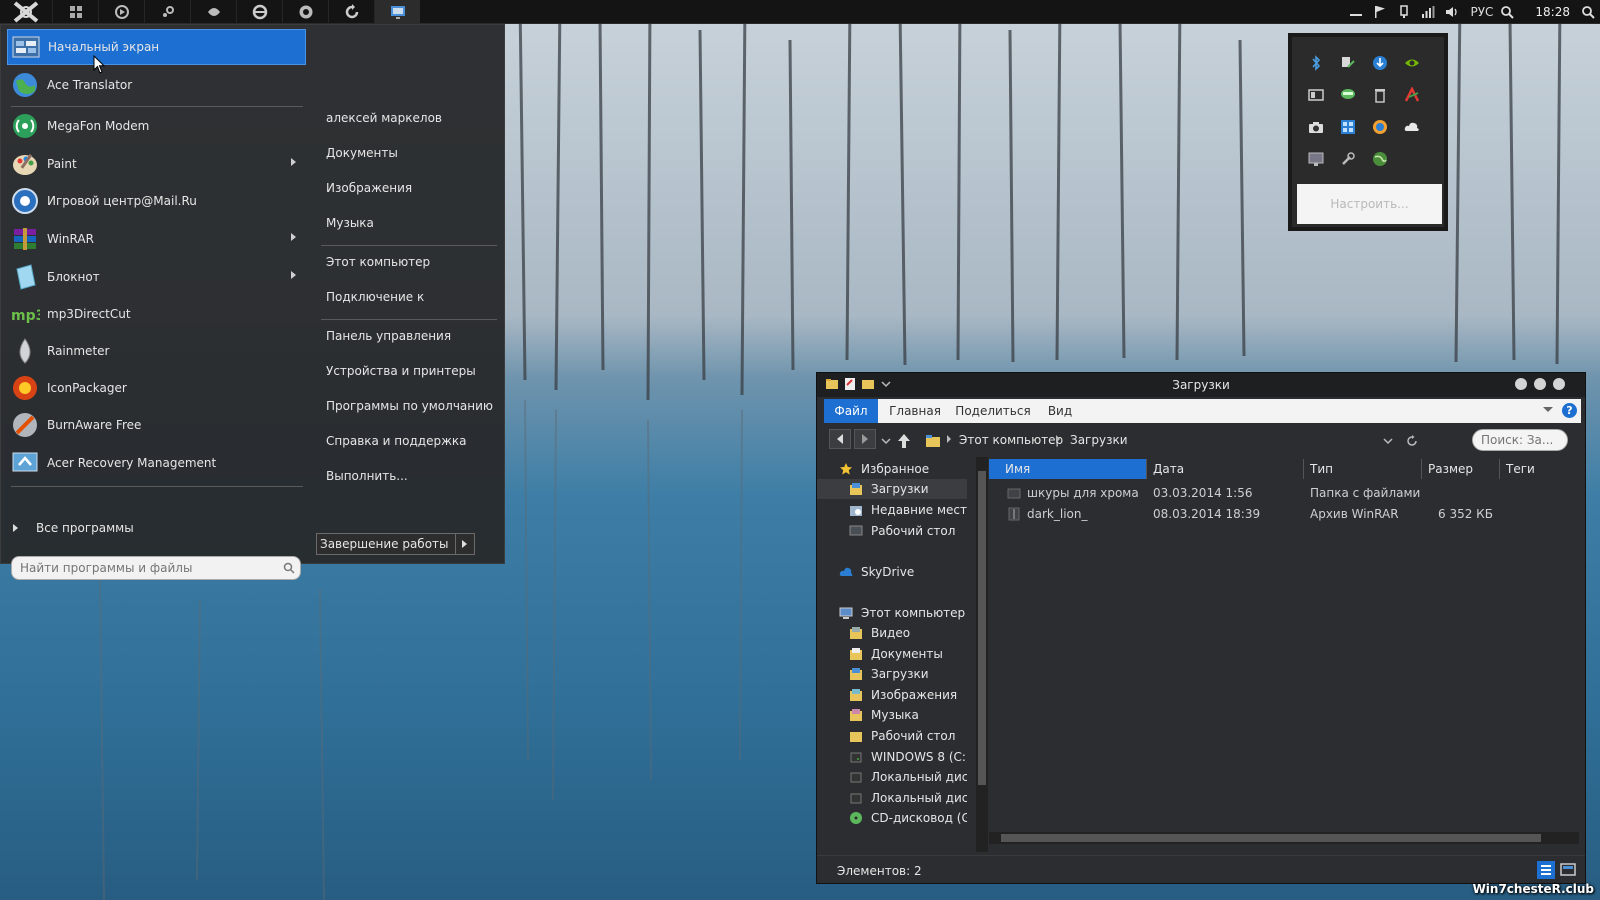  What do you see at coordinates (213, 12) in the screenshot?
I see `taskbar-app-button` at bounding box center [213, 12].